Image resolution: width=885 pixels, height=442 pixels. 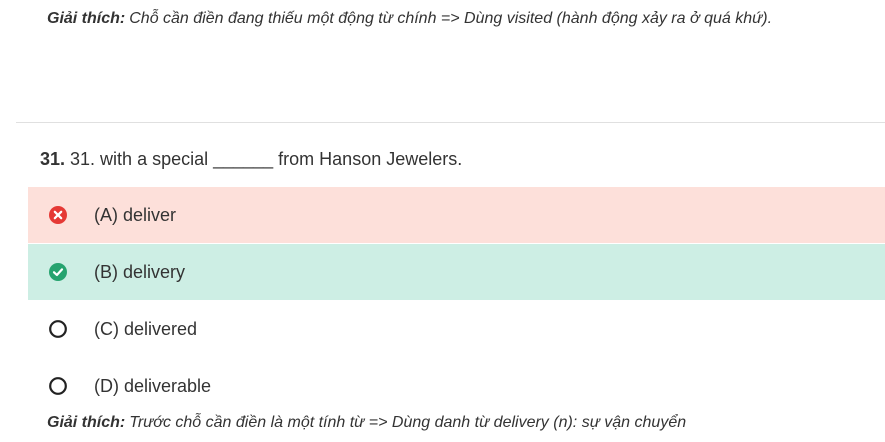 What do you see at coordinates (140, 271) in the screenshot?
I see `option-b-label: (B) delivery` at bounding box center [140, 271].